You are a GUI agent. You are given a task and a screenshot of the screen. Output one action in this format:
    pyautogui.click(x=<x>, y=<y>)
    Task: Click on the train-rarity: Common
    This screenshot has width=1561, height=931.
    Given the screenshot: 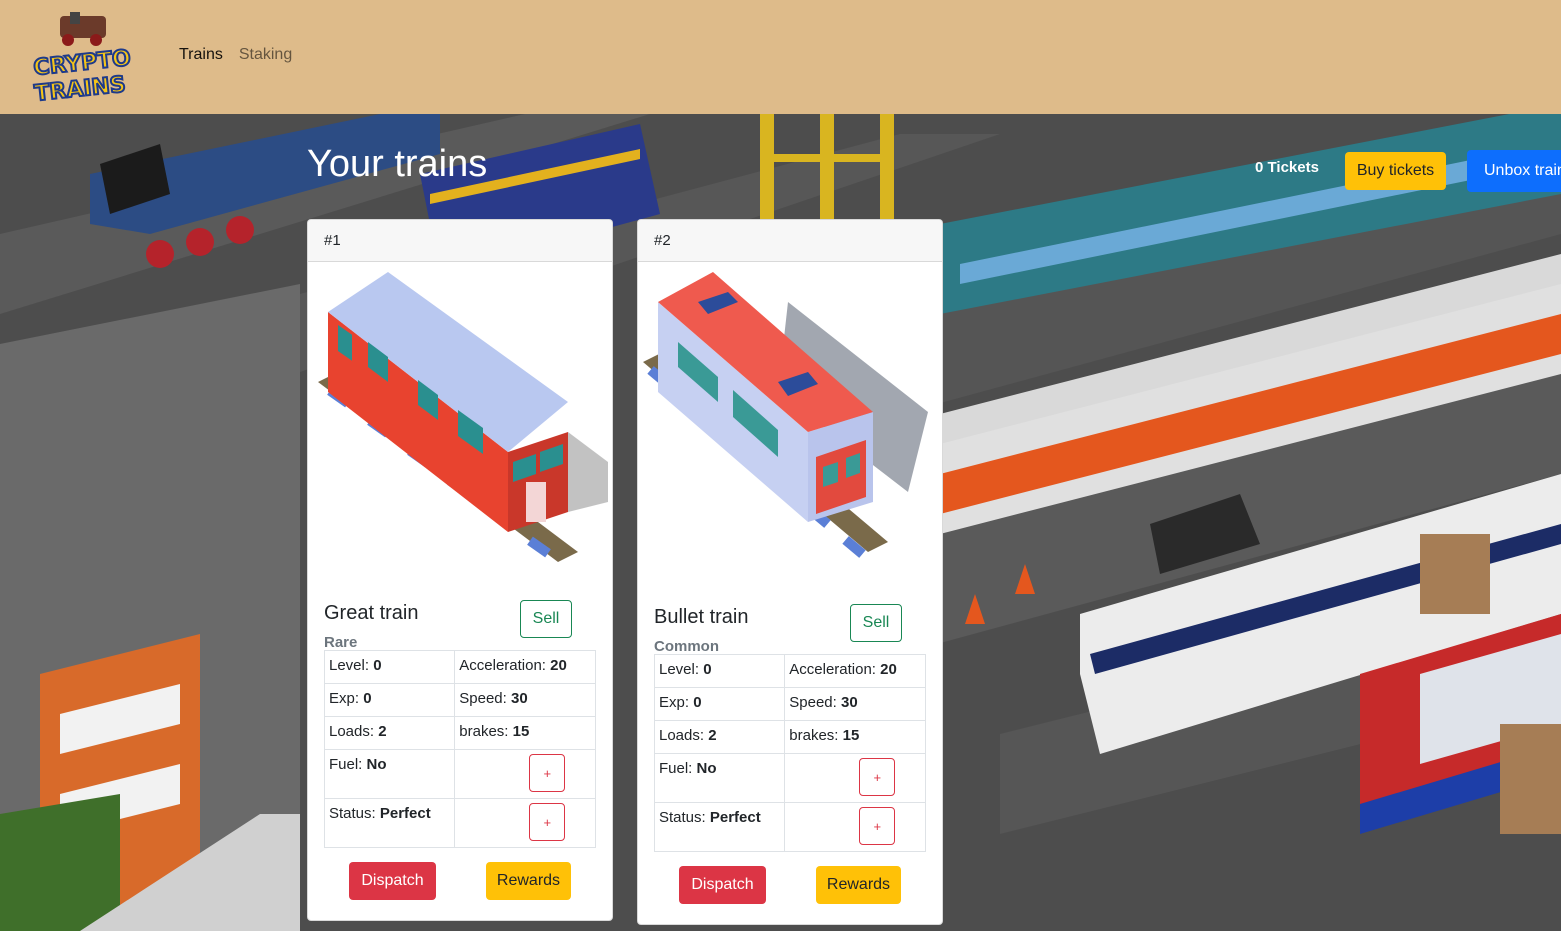 What is the action you would take?
    pyautogui.click(x=686, y=646)
    